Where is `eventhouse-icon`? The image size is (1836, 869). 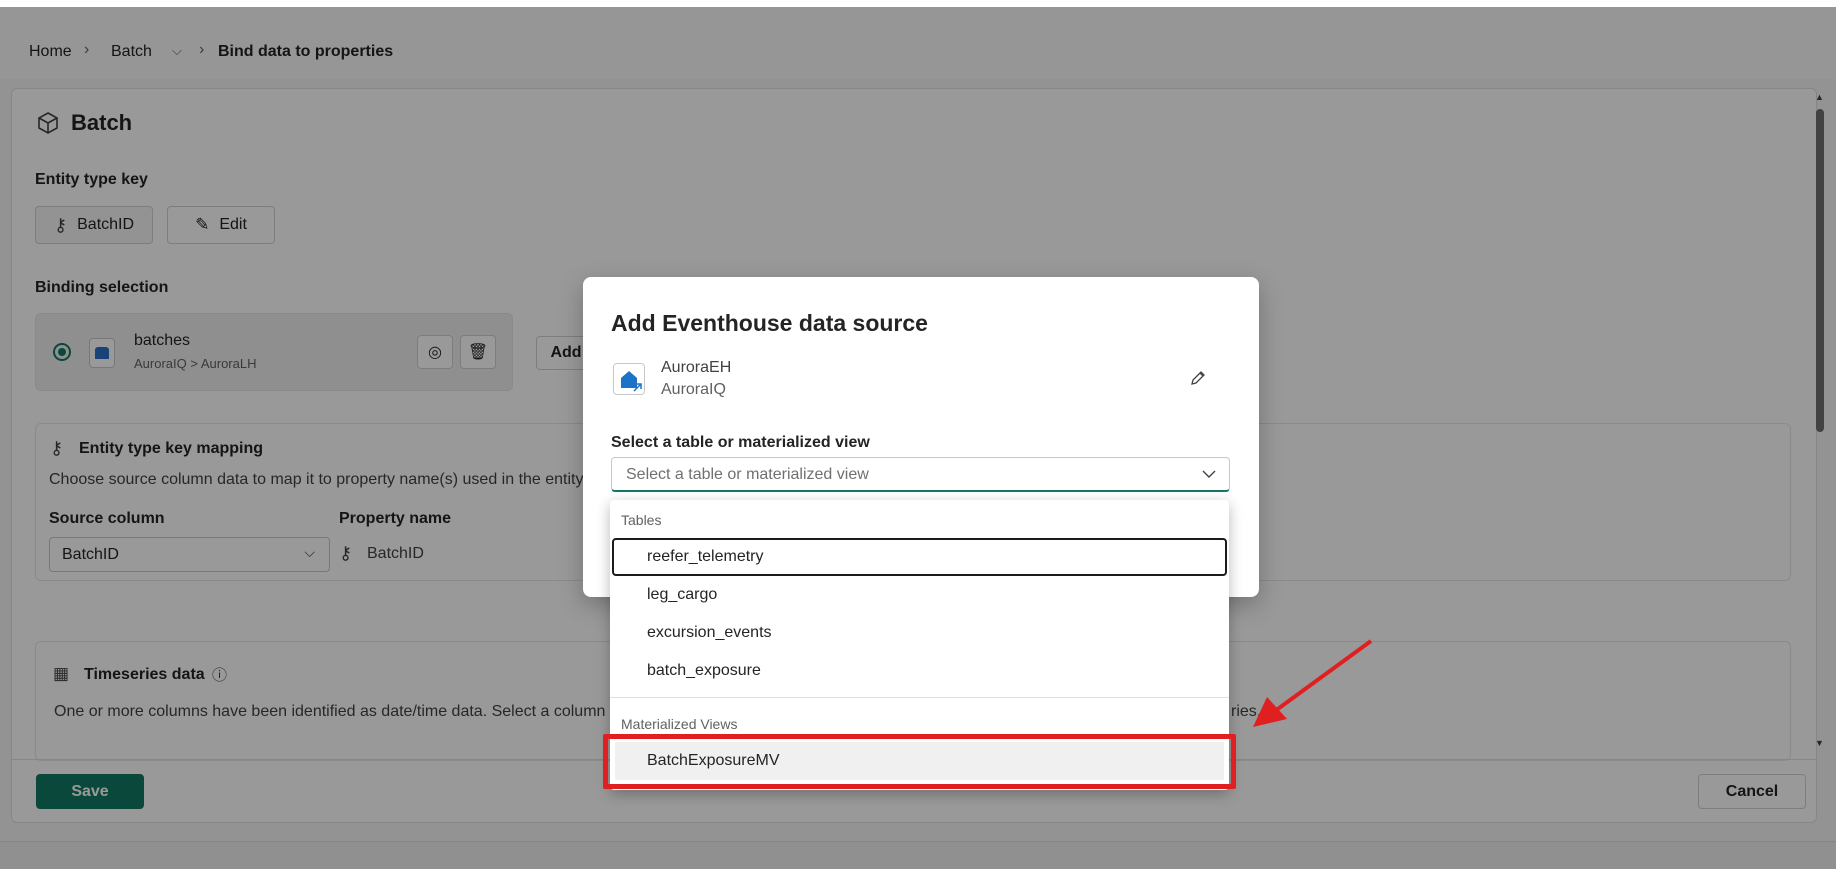
eventhouse-icon is located at coordinates (629, 379).